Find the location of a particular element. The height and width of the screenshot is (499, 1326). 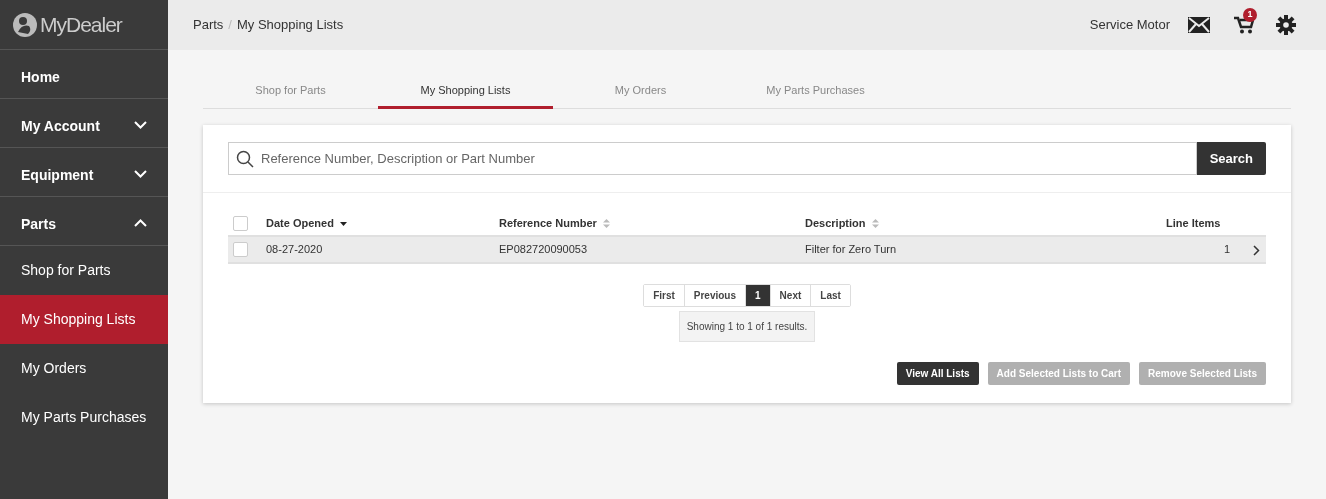

action-button: View All Lists is located at coordinates (937, 373).